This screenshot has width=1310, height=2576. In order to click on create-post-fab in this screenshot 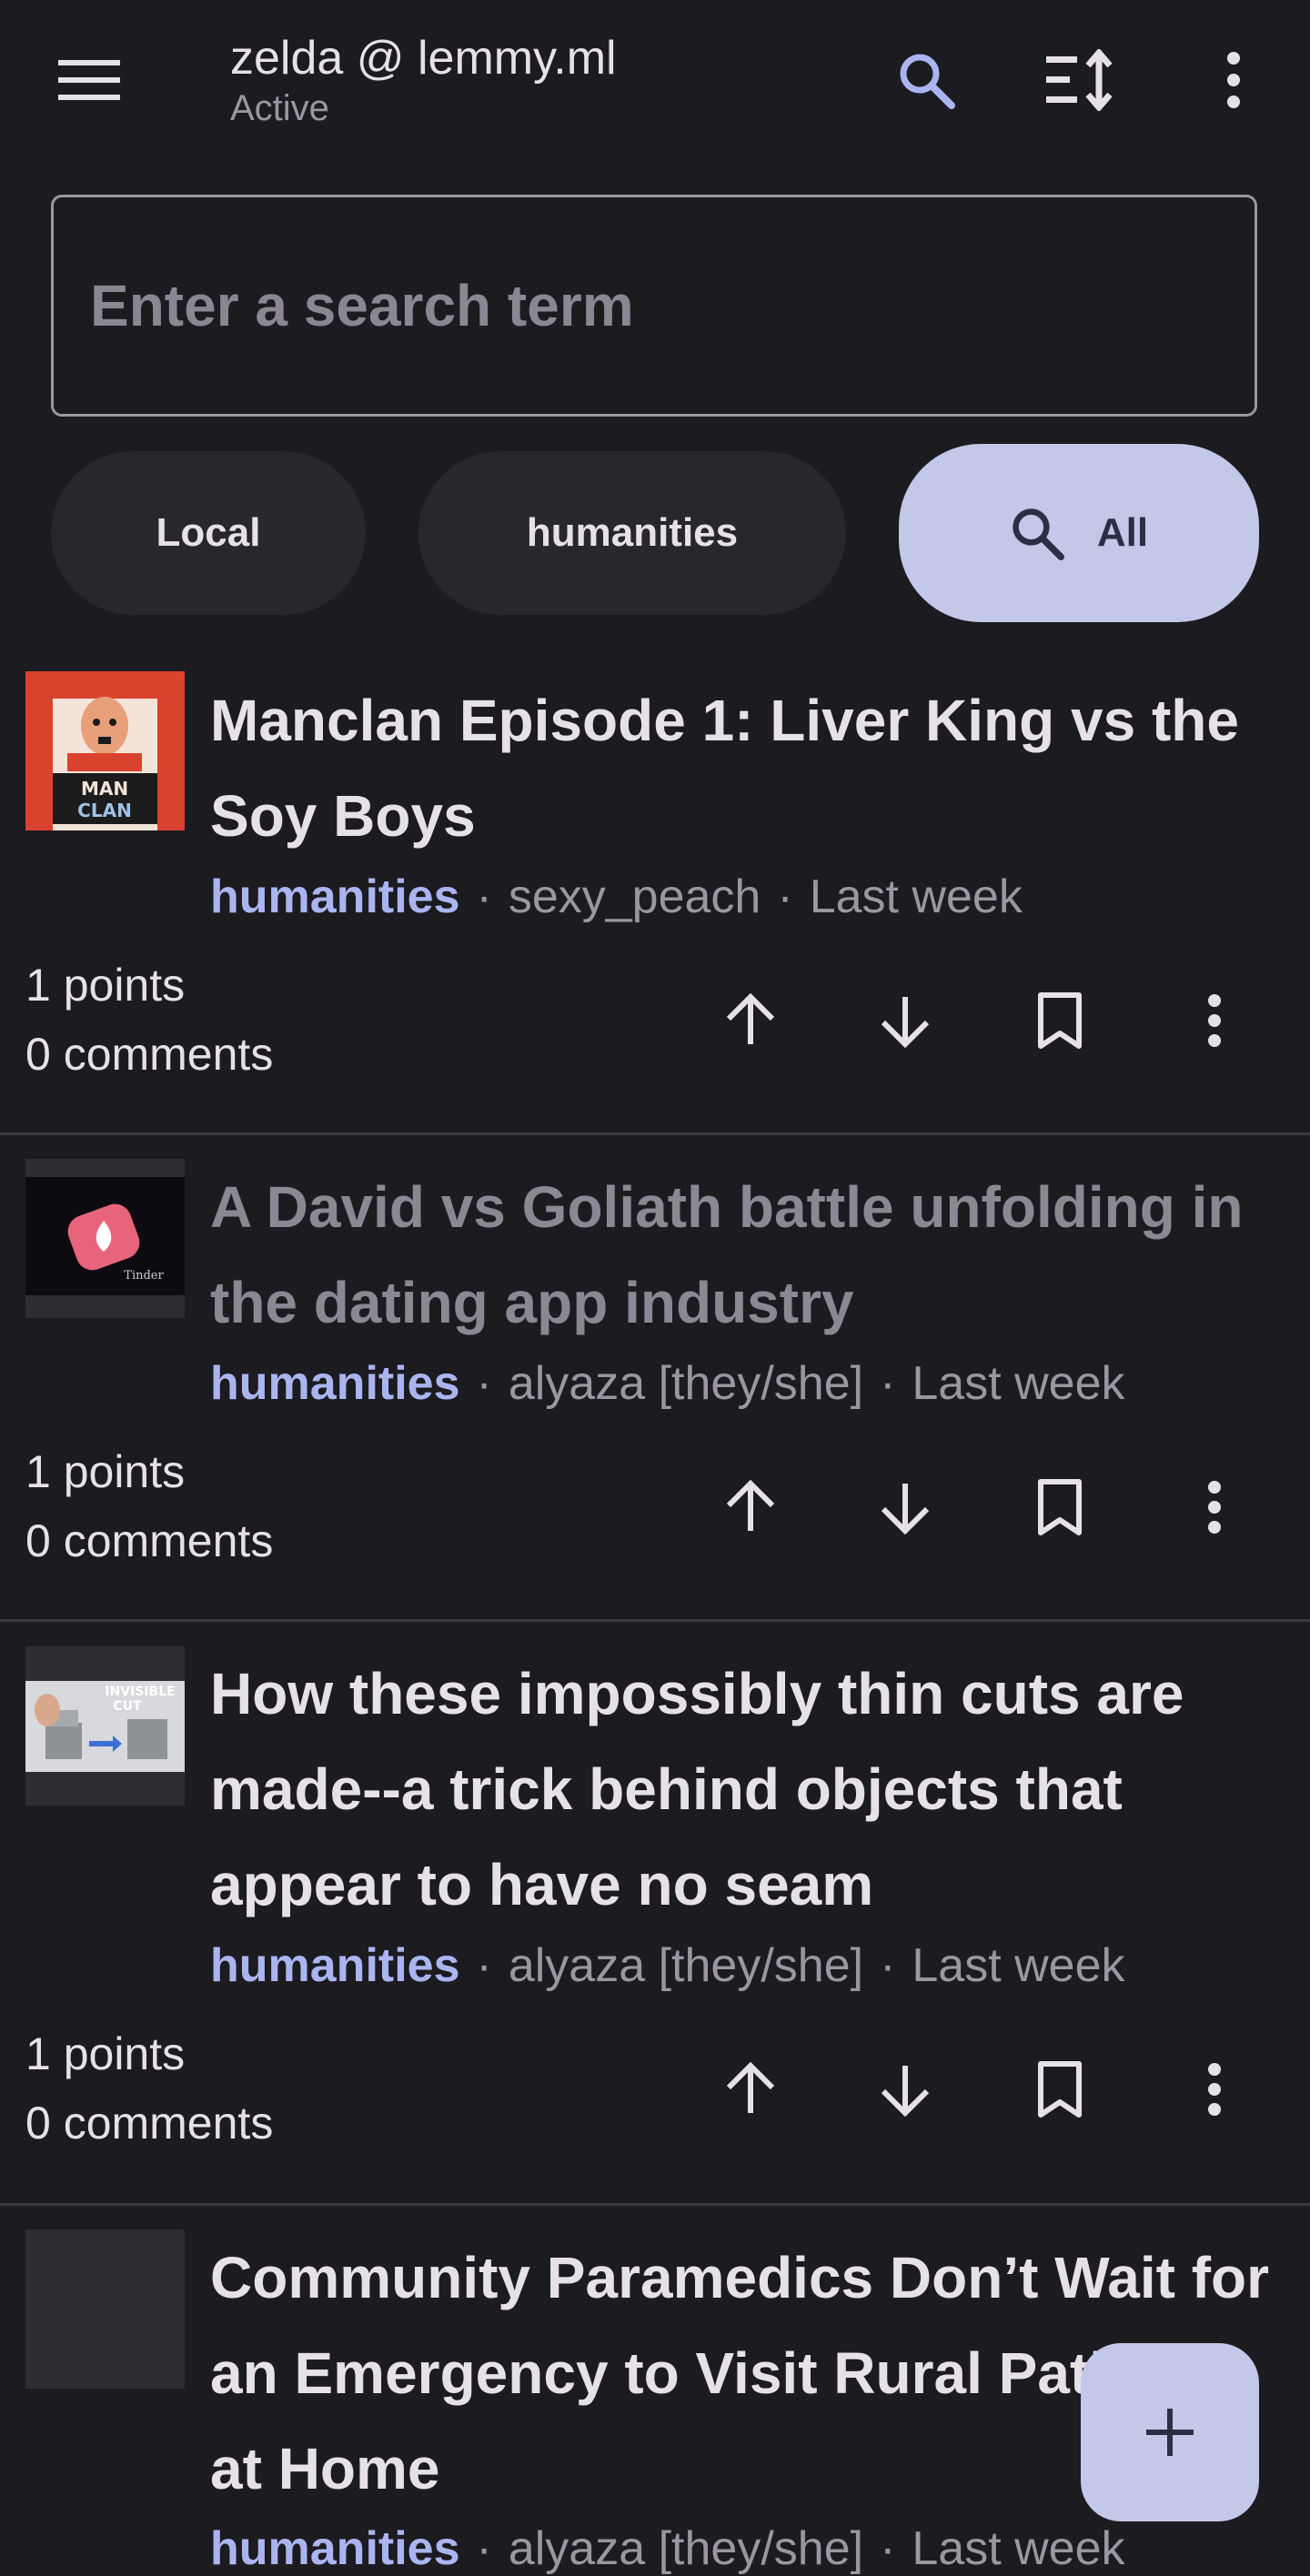, I will do `click(1170, 2432)`.